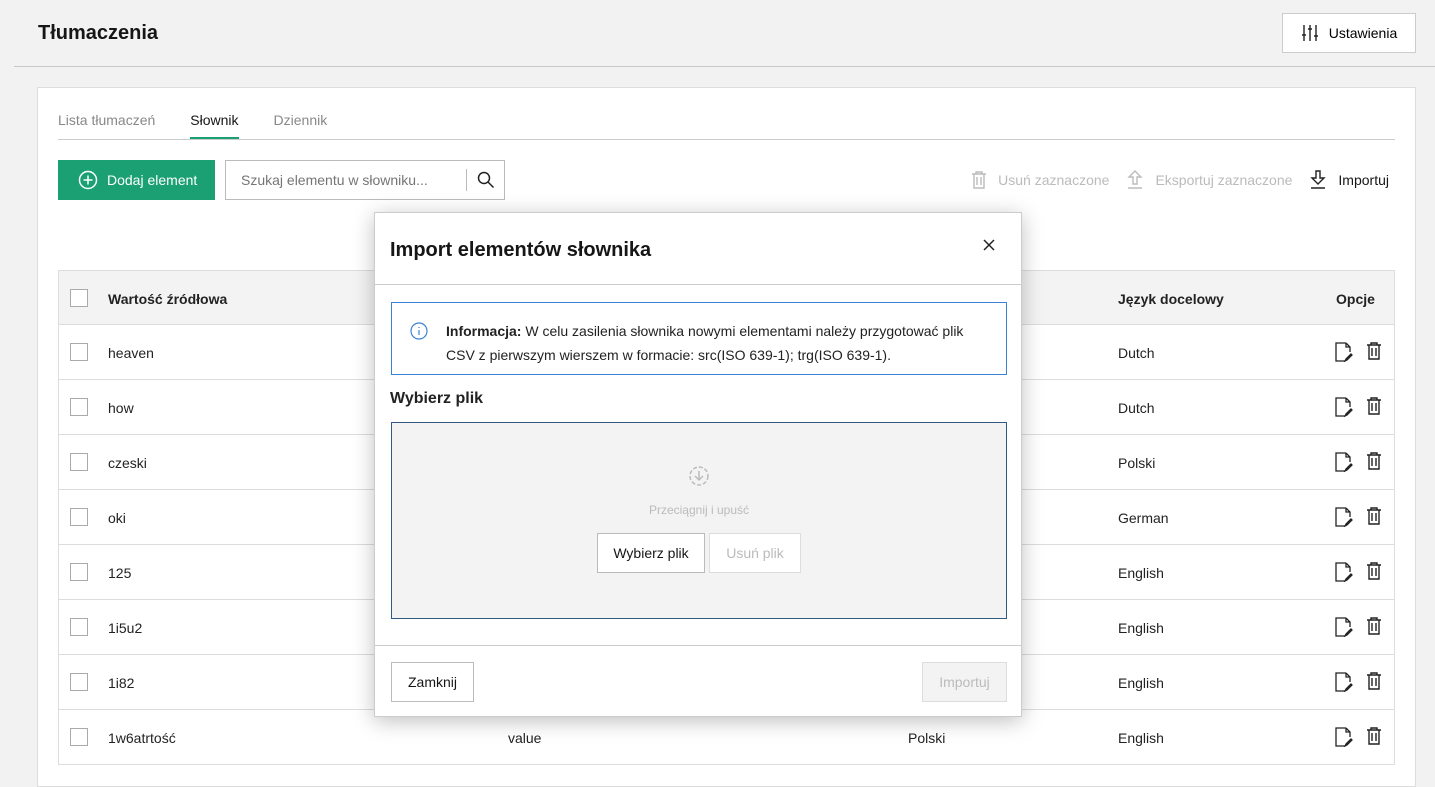 The image size is (1435, 787). Describe the element at coordinates (120, 573) in the screenshot. I see `source-value: 125` at that location.